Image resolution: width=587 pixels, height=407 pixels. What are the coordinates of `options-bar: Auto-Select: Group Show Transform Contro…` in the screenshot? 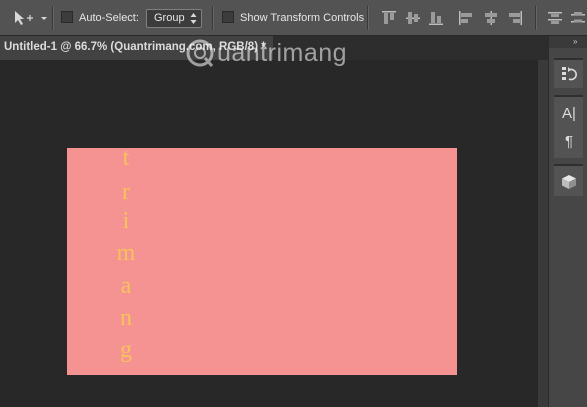 It's located at (293, 18).